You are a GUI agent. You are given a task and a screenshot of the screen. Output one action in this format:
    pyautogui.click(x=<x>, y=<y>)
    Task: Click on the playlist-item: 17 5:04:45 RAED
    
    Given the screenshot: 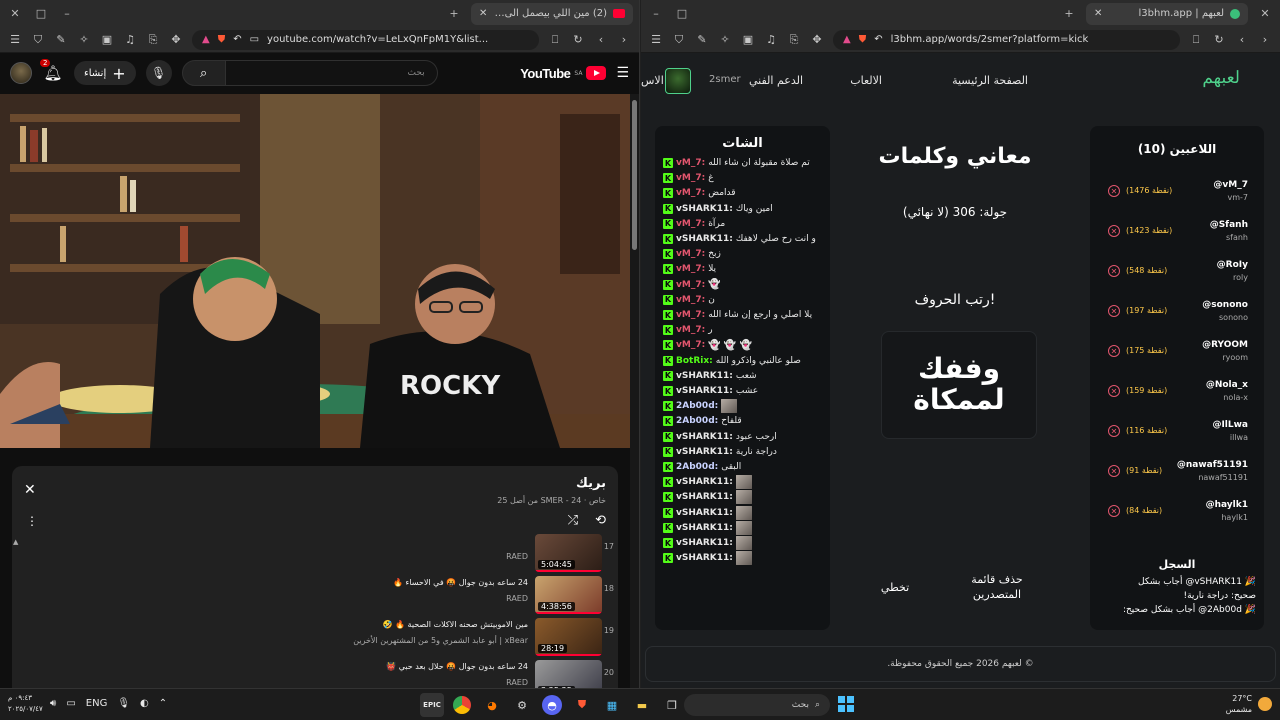 What is the action you would take?
    pyautogui.click(x=315, y=553)
    